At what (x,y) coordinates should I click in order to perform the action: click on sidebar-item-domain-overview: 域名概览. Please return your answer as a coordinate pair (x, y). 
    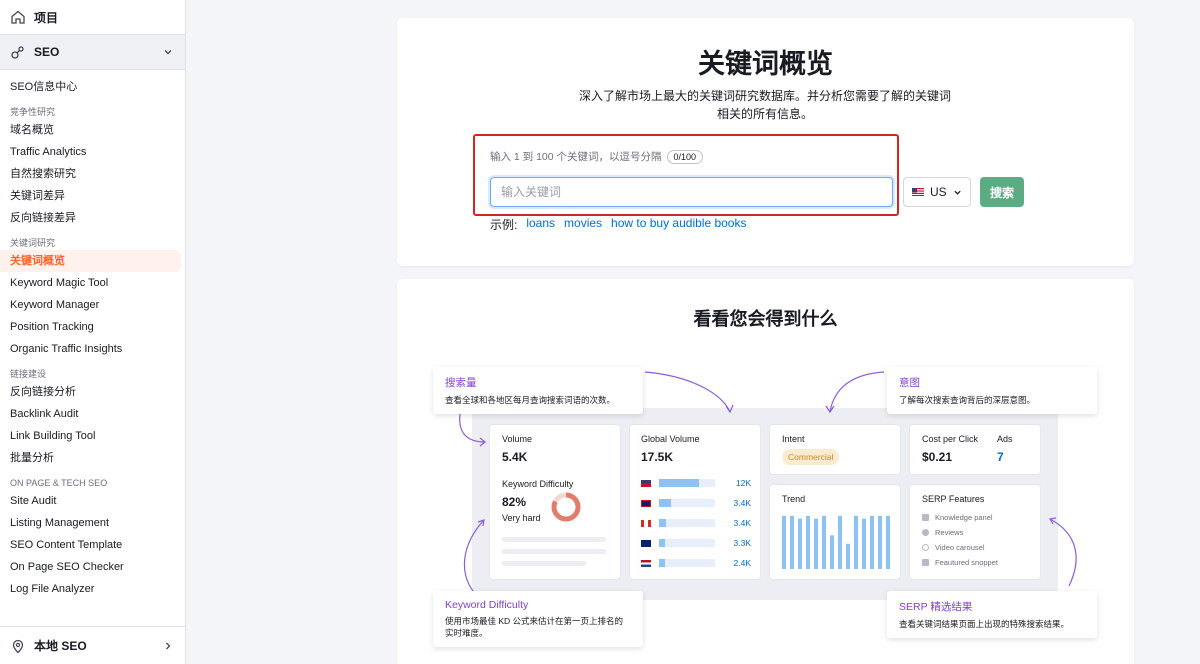
    Looking at the image, I should click on (90, 130).